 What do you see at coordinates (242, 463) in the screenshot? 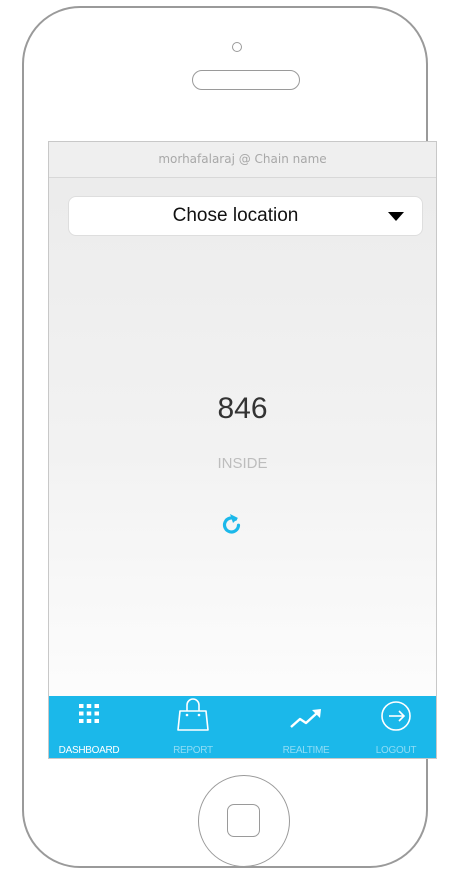
I see `visitor-count-label: INSIDE` at bounding box center [242, 463].